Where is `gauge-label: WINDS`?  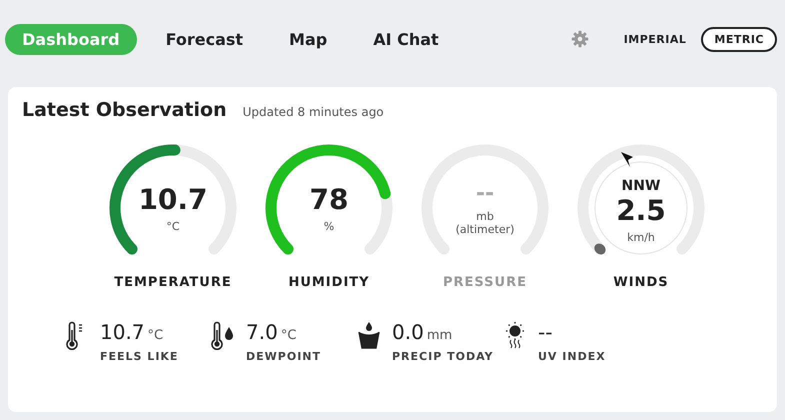 gauge-label: WINDS is located at coordinates (641, 282).